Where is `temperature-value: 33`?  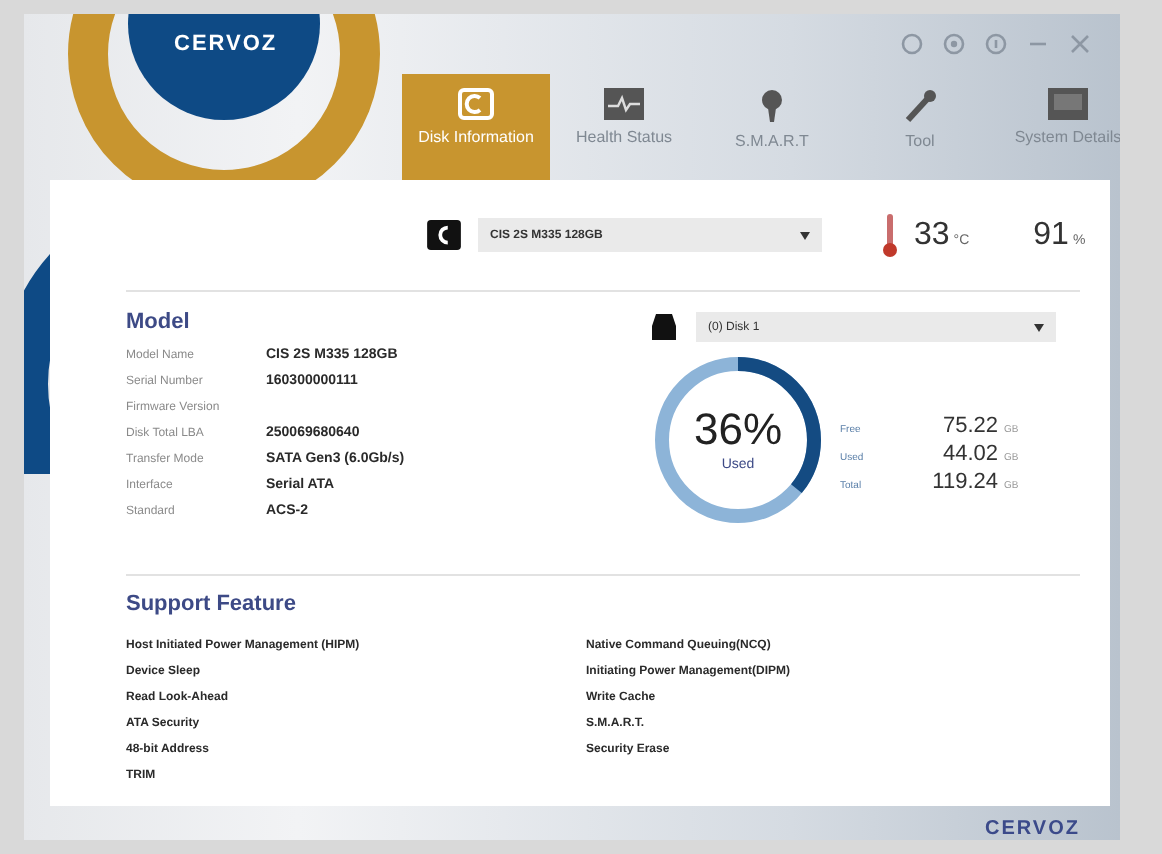 temperature-value: 33 is located at coordinates (932, 235).